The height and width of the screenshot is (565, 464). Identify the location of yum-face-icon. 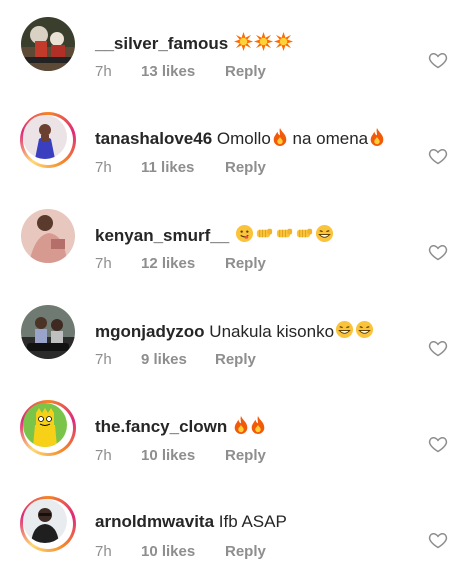
(244, 233).